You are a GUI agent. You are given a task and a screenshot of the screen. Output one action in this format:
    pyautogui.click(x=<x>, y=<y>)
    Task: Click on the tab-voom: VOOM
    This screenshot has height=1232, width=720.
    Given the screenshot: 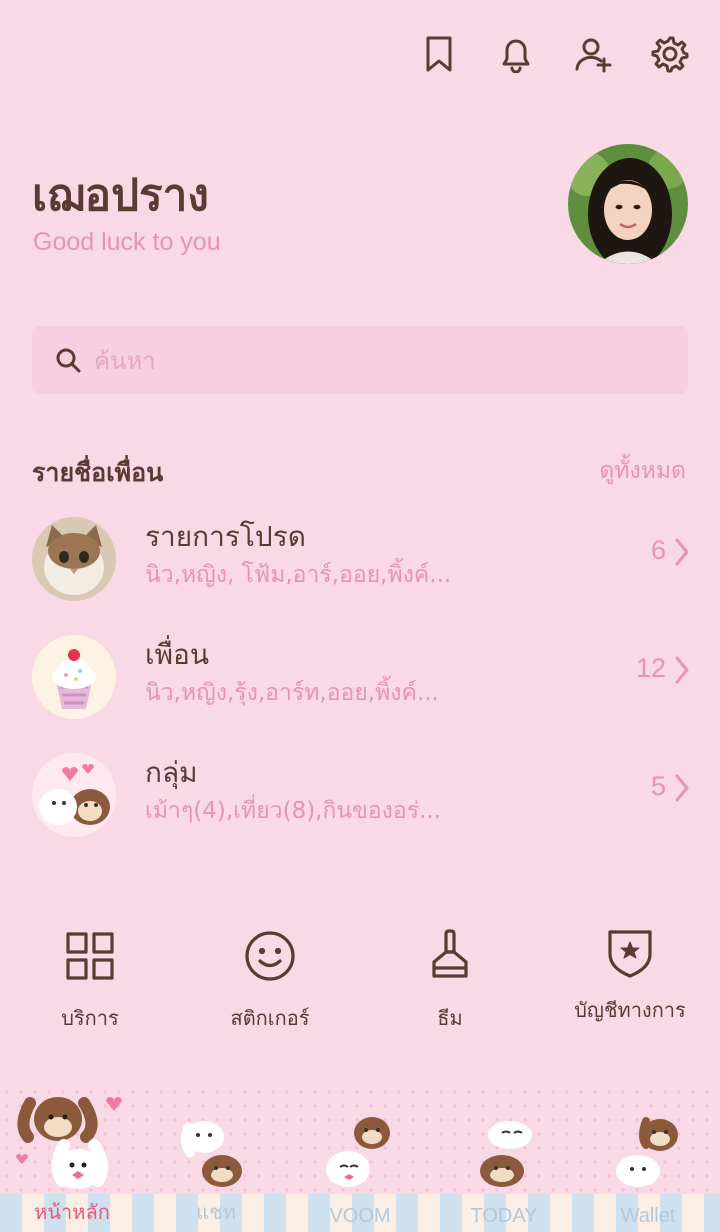 What is the action you would take?
    pyautogui.click(x=360, y=1216)
    